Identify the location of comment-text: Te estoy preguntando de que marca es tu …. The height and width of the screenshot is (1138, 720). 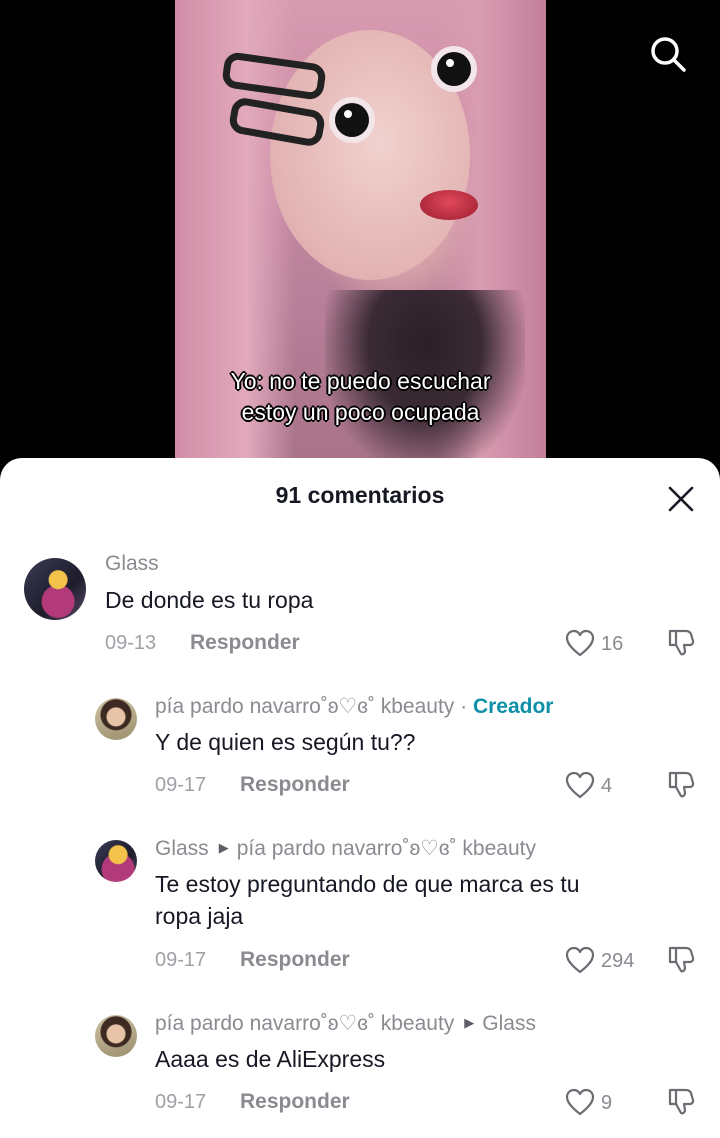
(367, 900).